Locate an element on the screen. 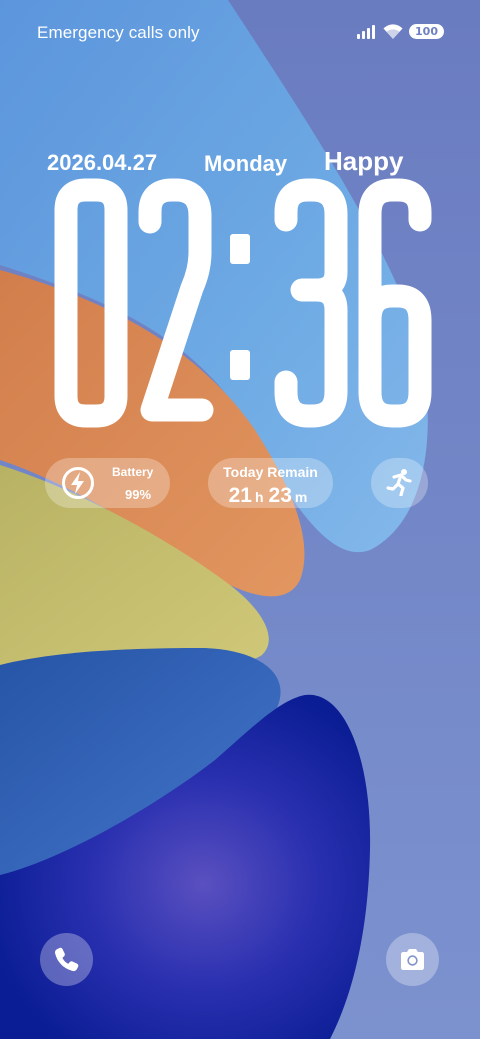 The width and height of the screenshot is (480, 1039). signal-icon is located at coordinates (366, 31).